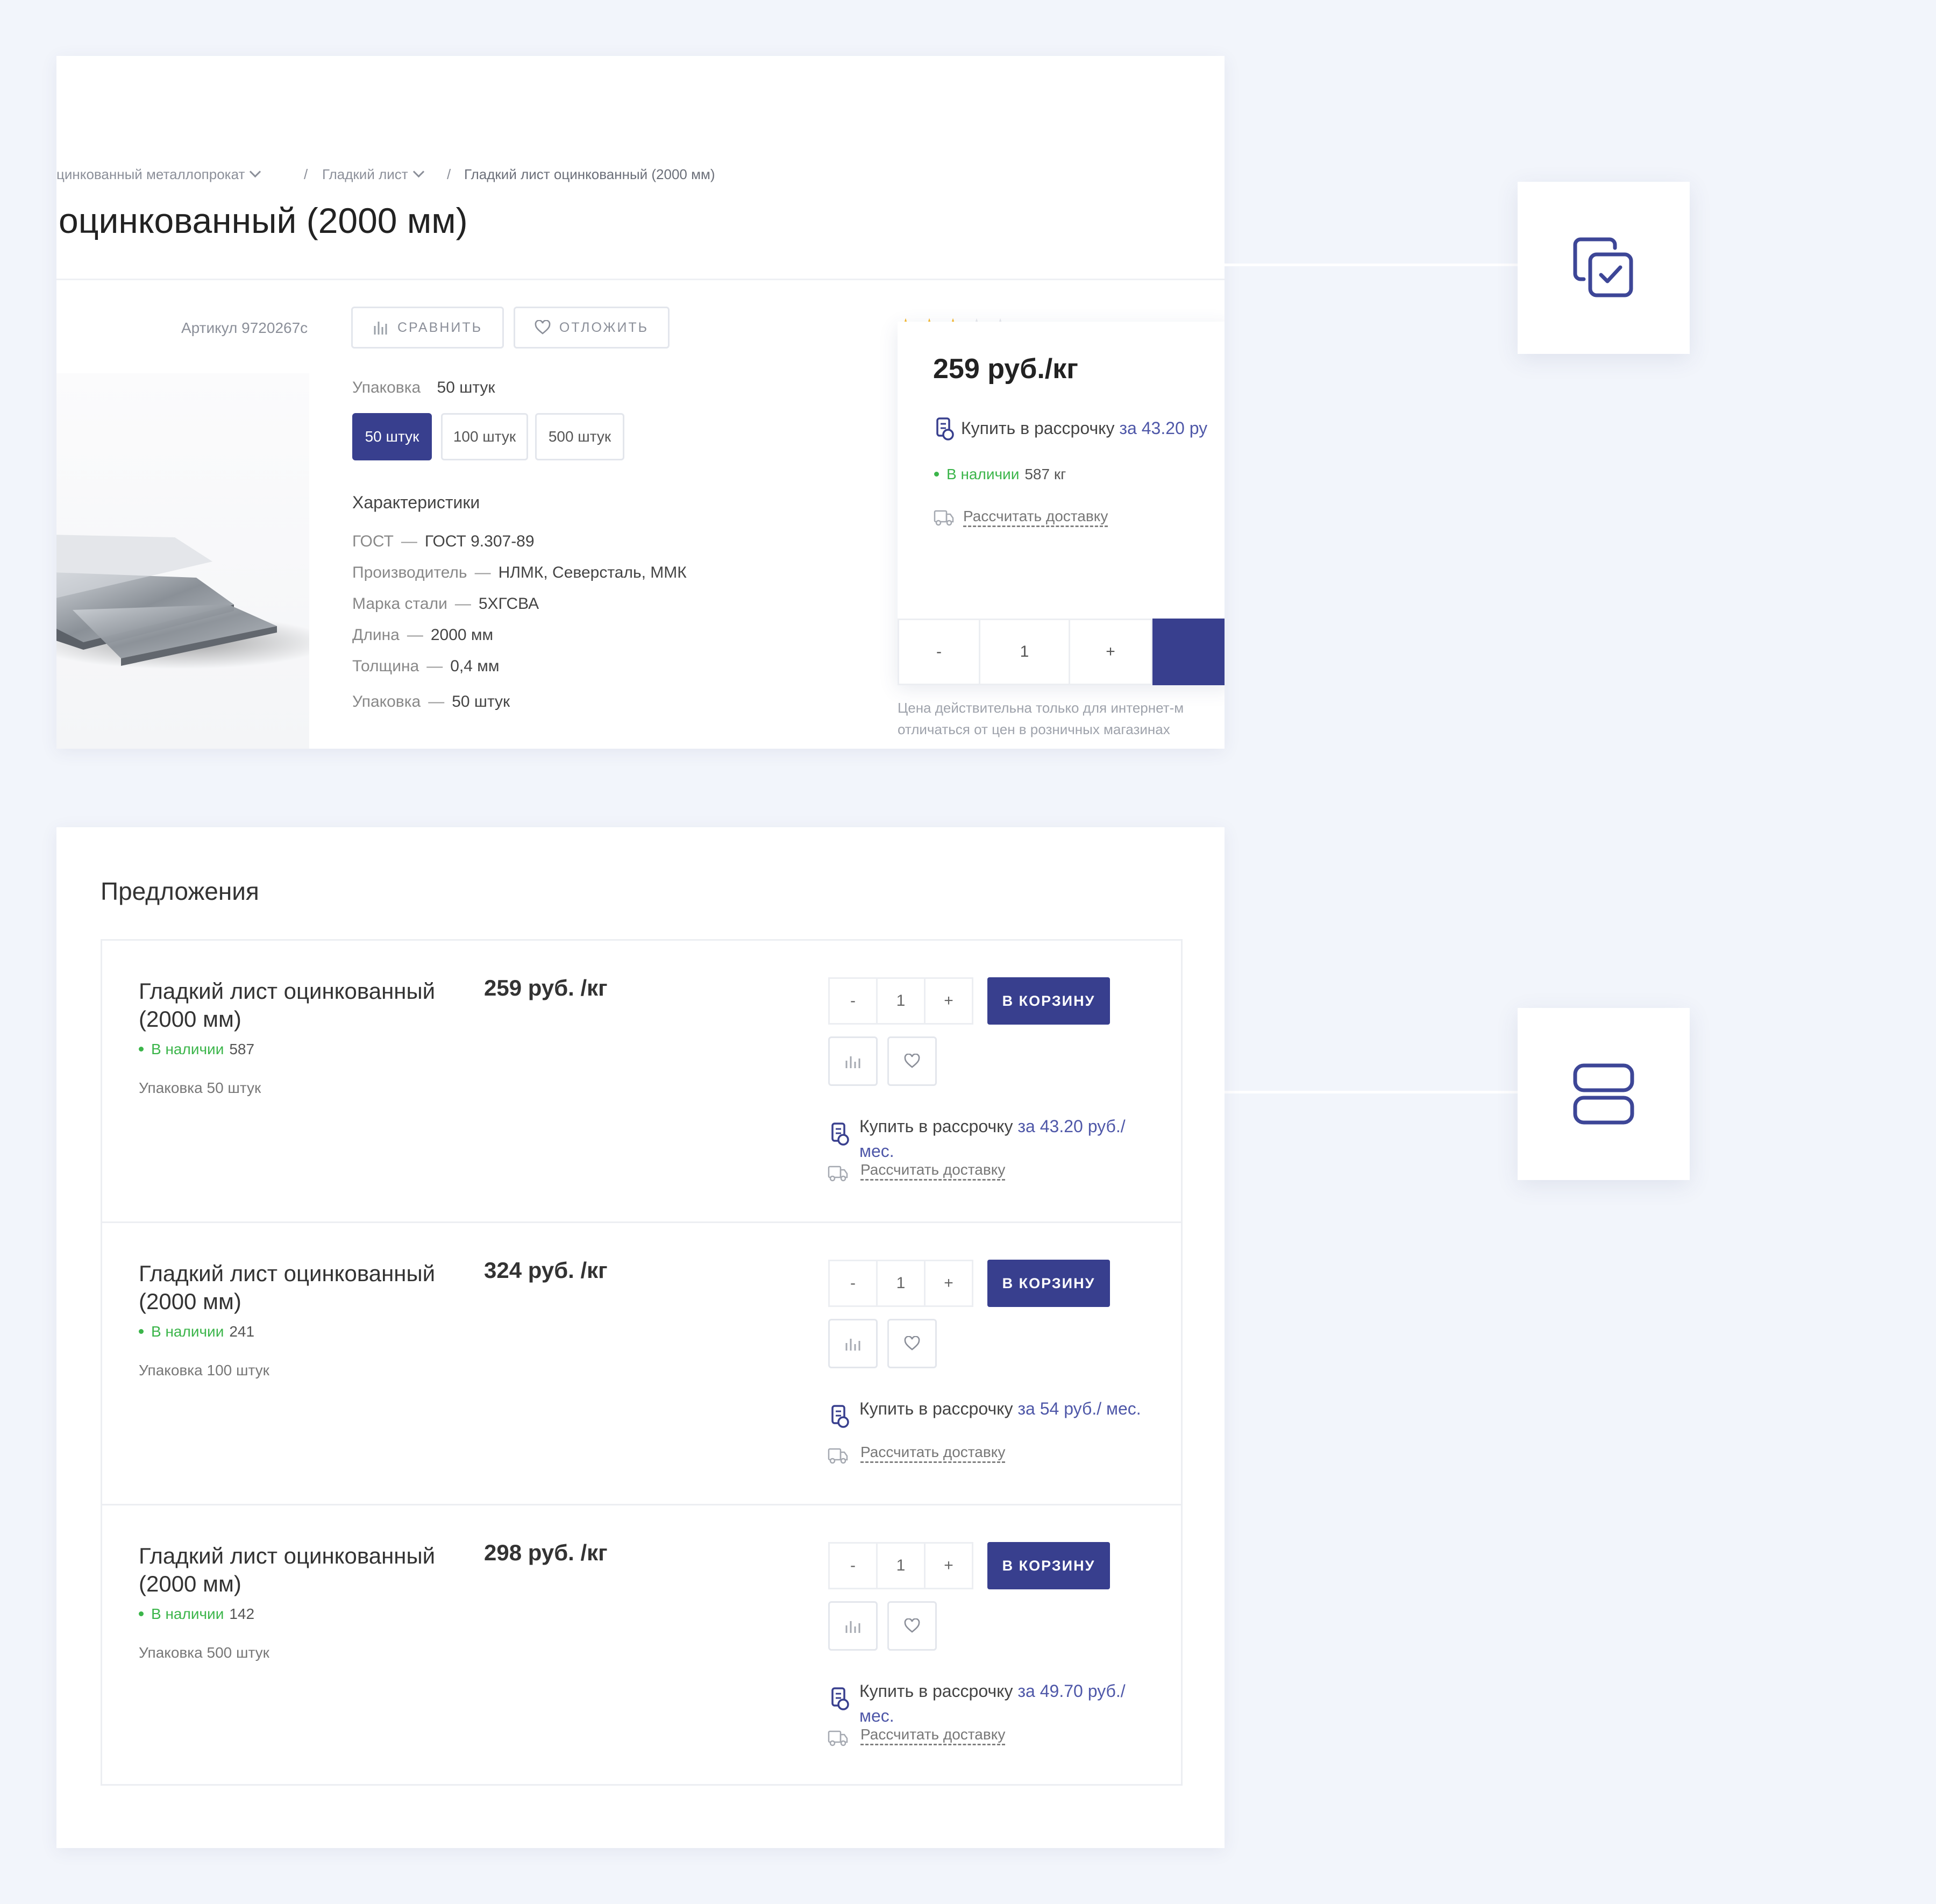 This screenshot has height=1904, width=1936. Describe the element at coordinates (196, 1049) in the screenshot. I see `offer-stock: В наличии 587` at that location.